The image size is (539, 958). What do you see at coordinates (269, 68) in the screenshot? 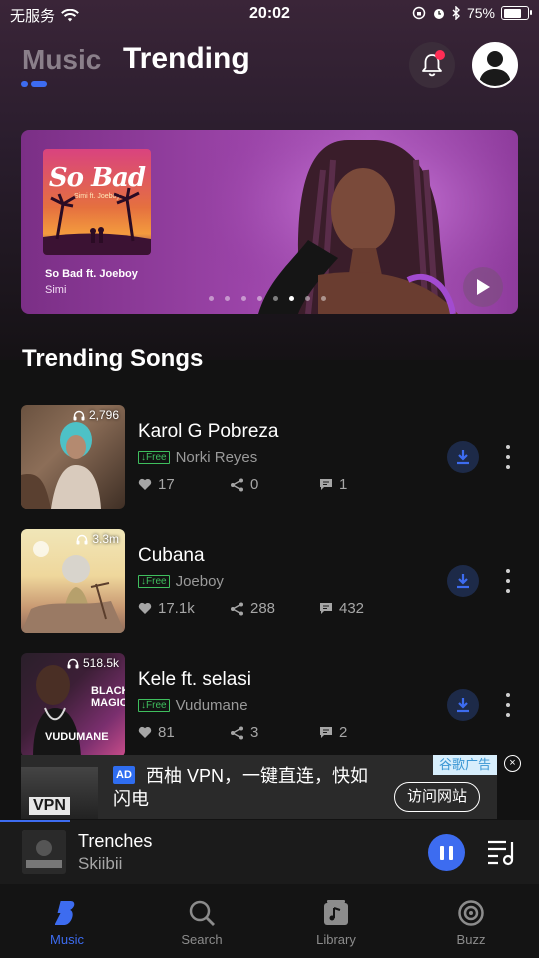
I see `page-header: Music Trending` at bounding box center [269, 68].